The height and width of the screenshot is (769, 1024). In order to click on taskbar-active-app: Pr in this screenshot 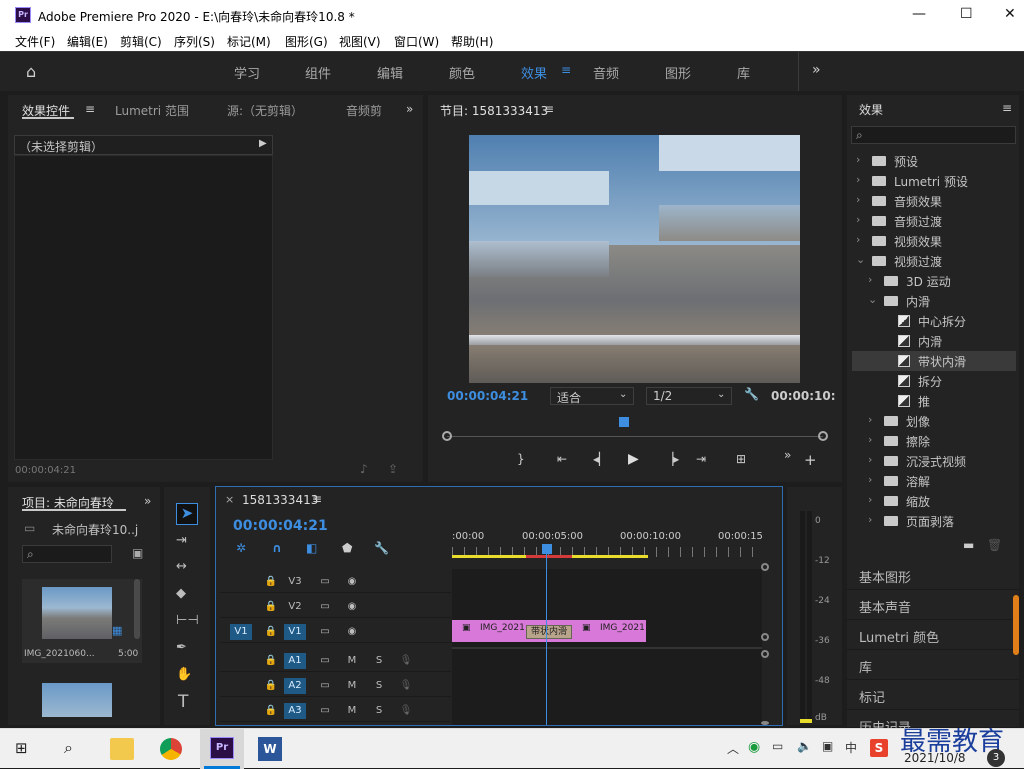, I will do `click(222, 749)`.